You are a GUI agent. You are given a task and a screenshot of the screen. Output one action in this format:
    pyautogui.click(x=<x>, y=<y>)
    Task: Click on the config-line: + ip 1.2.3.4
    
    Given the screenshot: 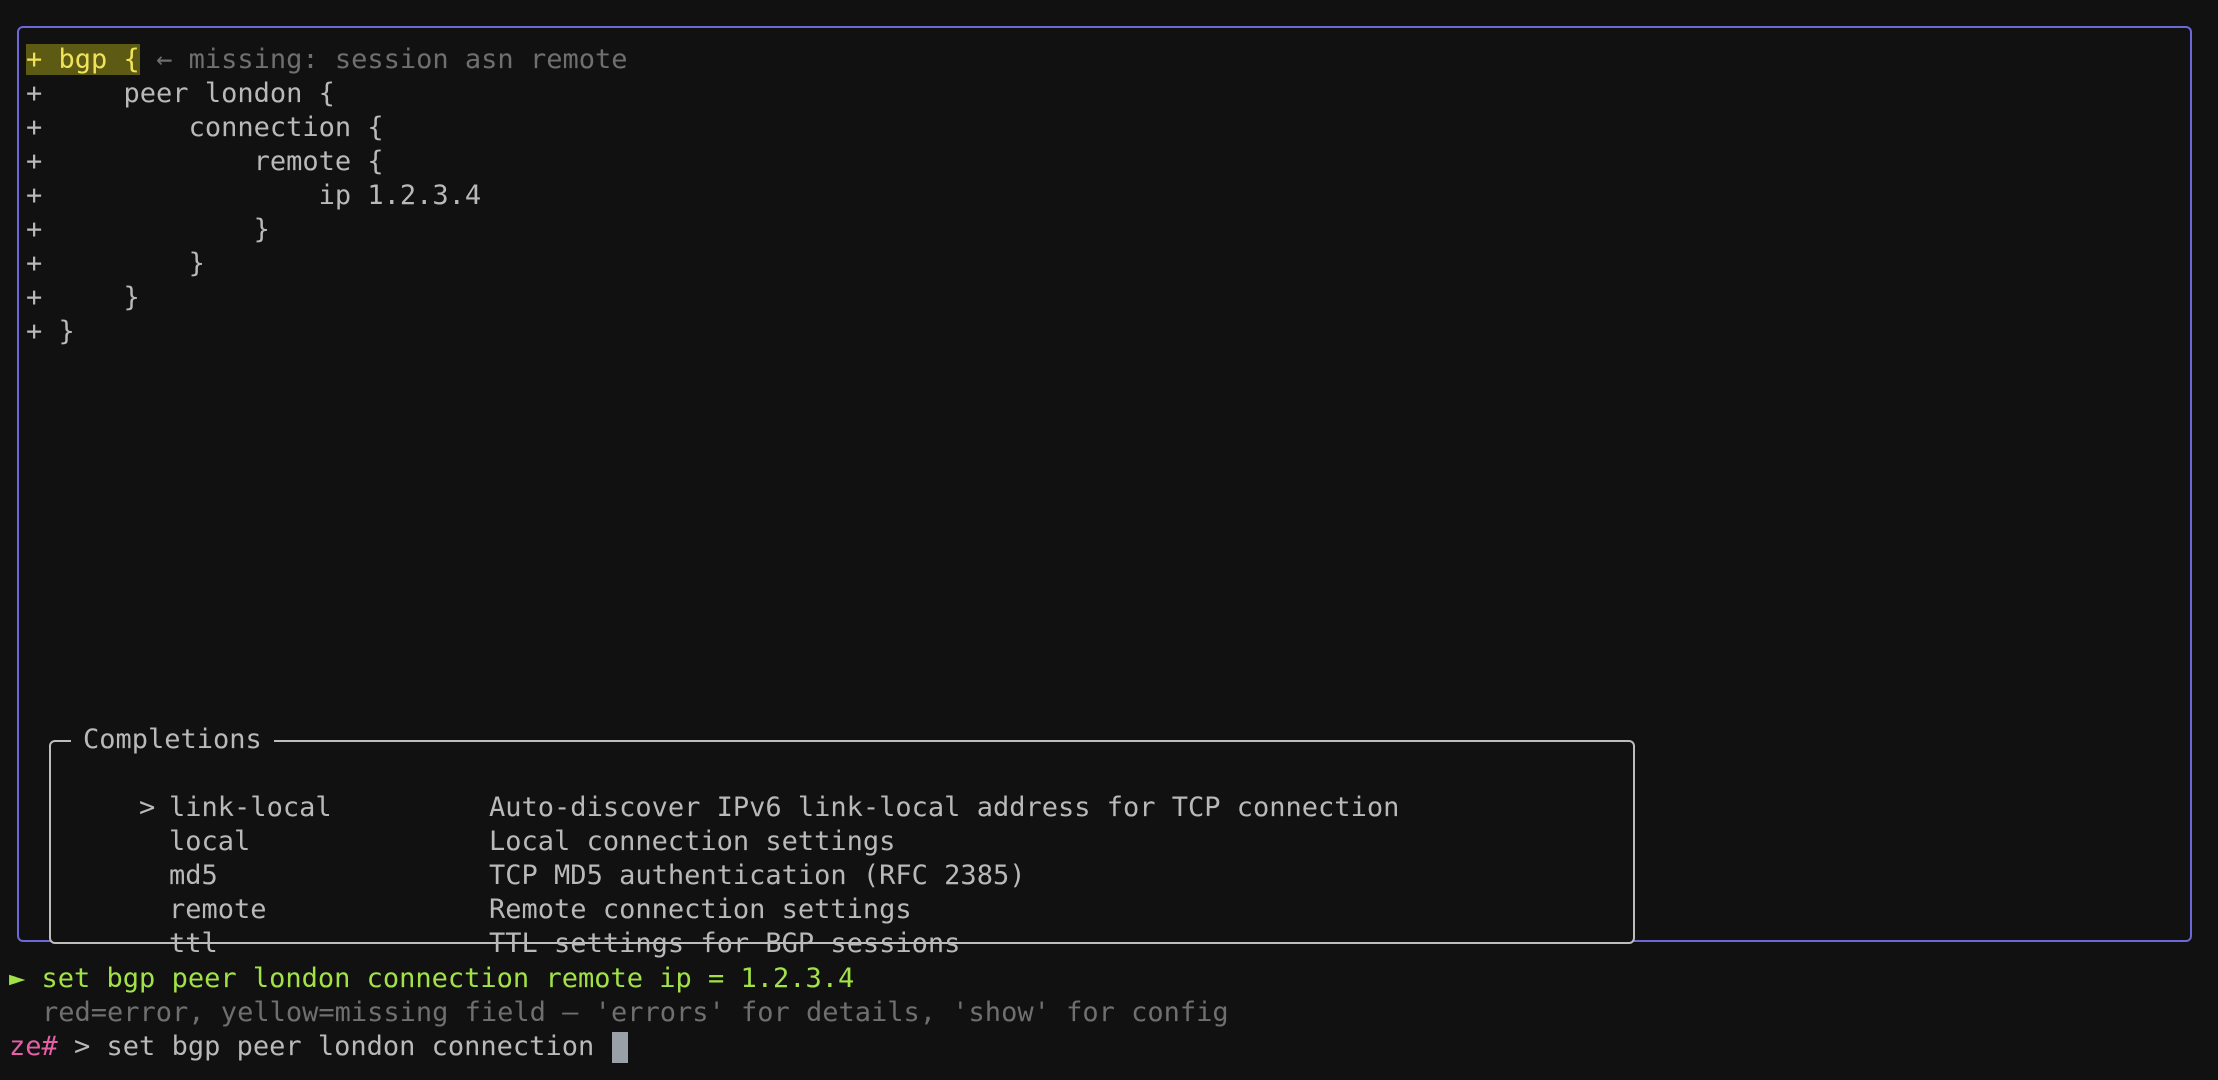 What is the action you would take?
    pyautogui.click(x=253, y=196)
    